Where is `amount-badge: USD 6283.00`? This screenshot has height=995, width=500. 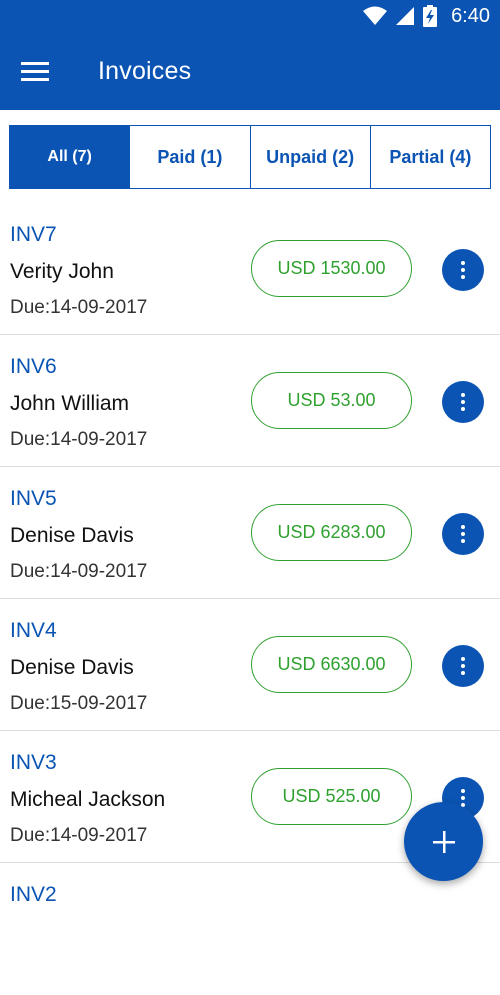 amount-badge: USD 6283.00 is located at coordinates (331, 532).